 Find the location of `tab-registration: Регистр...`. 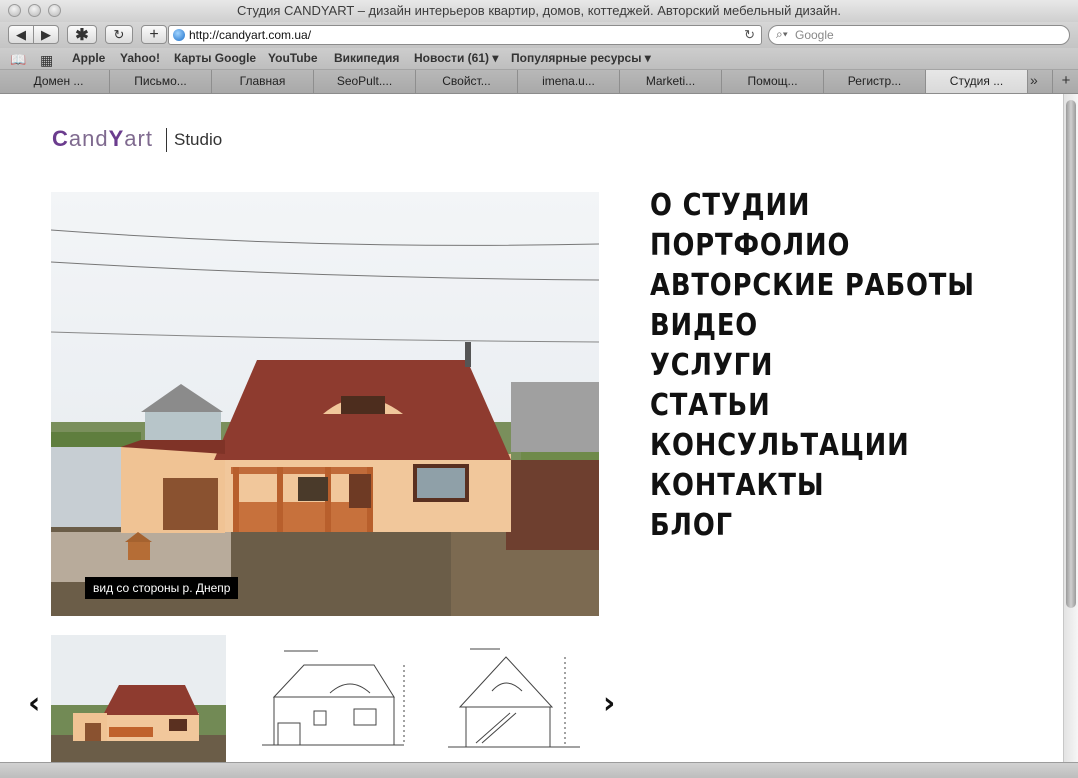

tab-registration: Регистр... is located at coordinates (875, 81).